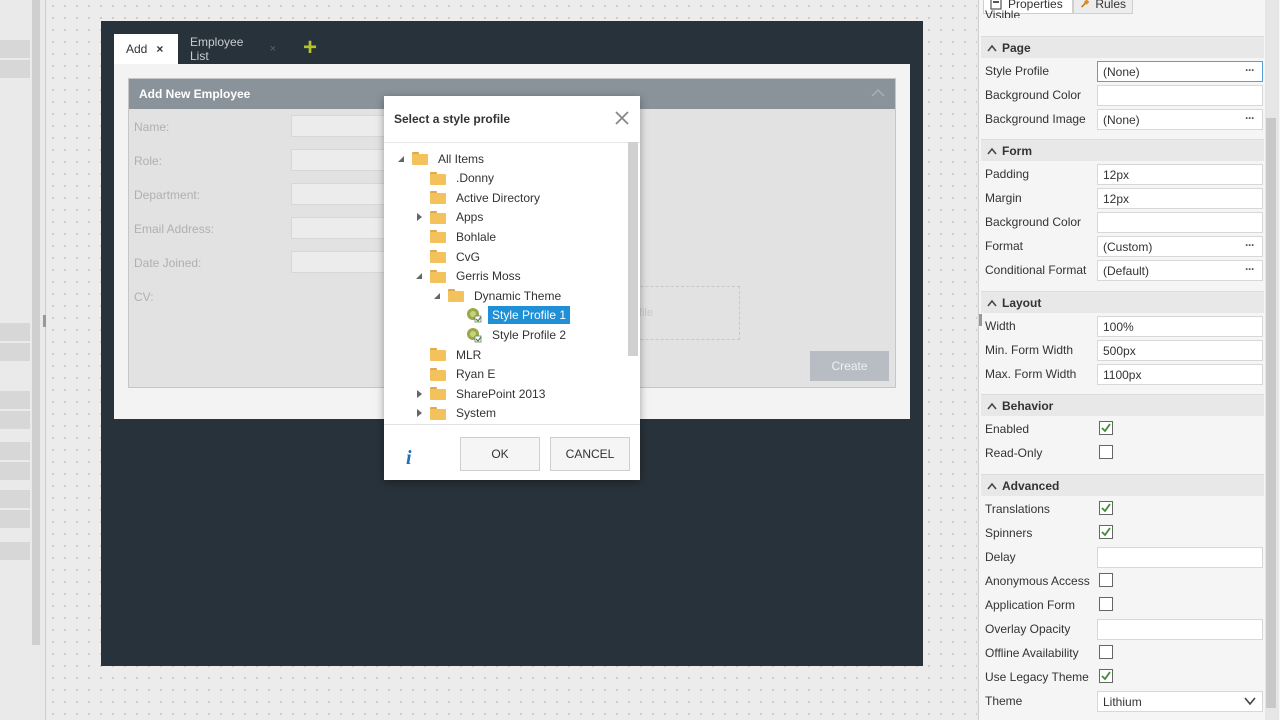 The width and height of the screenshot is (1280, 720). What do you see at coordinates (233, 49) in the screenshot?
I see `tab-employee-list: Employee List ×` at bounding box center [233, 49].